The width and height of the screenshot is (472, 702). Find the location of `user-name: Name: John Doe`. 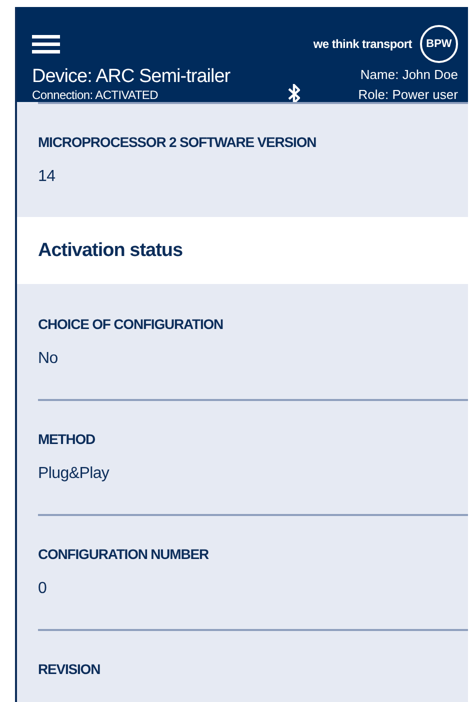

user-name: Name: John Doe is located at coordinates (408, 74).